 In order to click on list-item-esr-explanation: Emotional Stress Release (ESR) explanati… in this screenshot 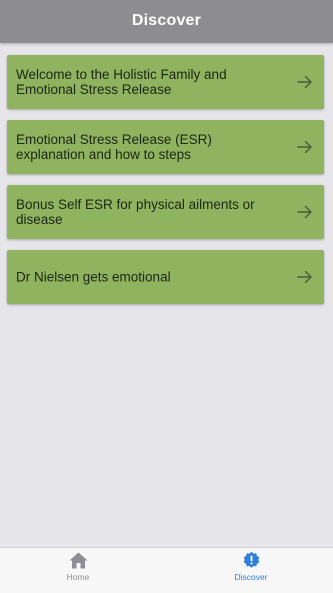, I will do `click(165, 147)`.